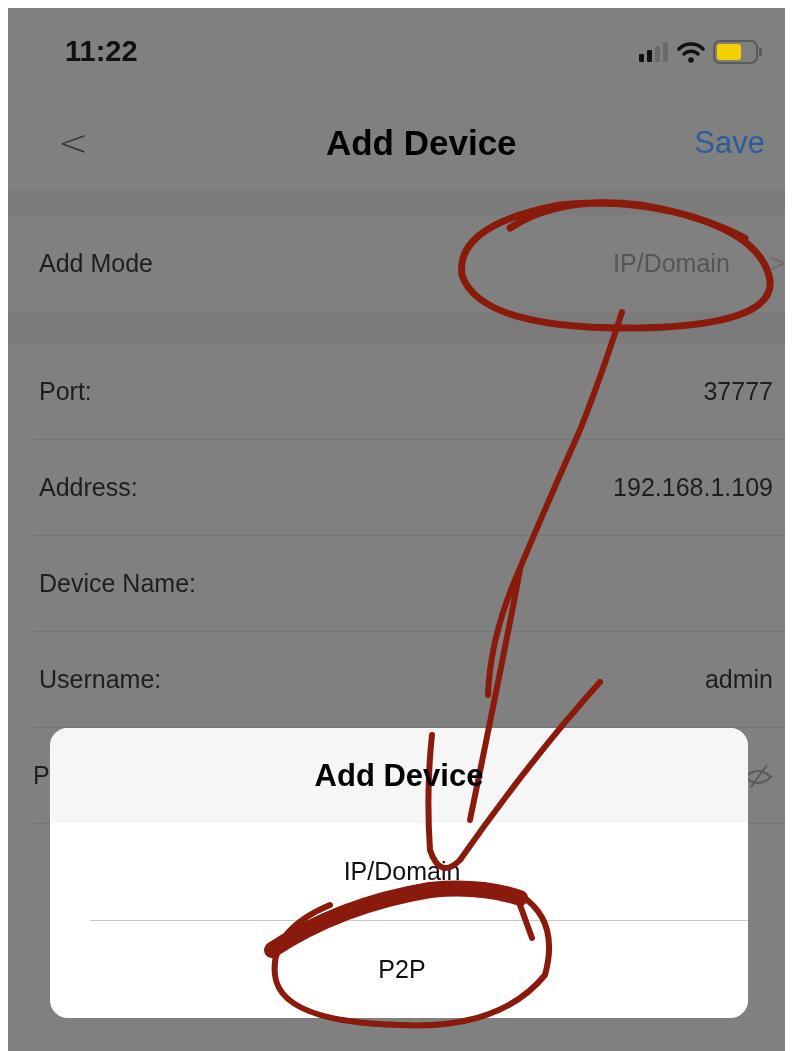 This screenshot has height=1051, width=795. What do you see at coordinates (100, 679) in the screenshot?
I see `field-label: Username:` at bounding box center [100, 679].